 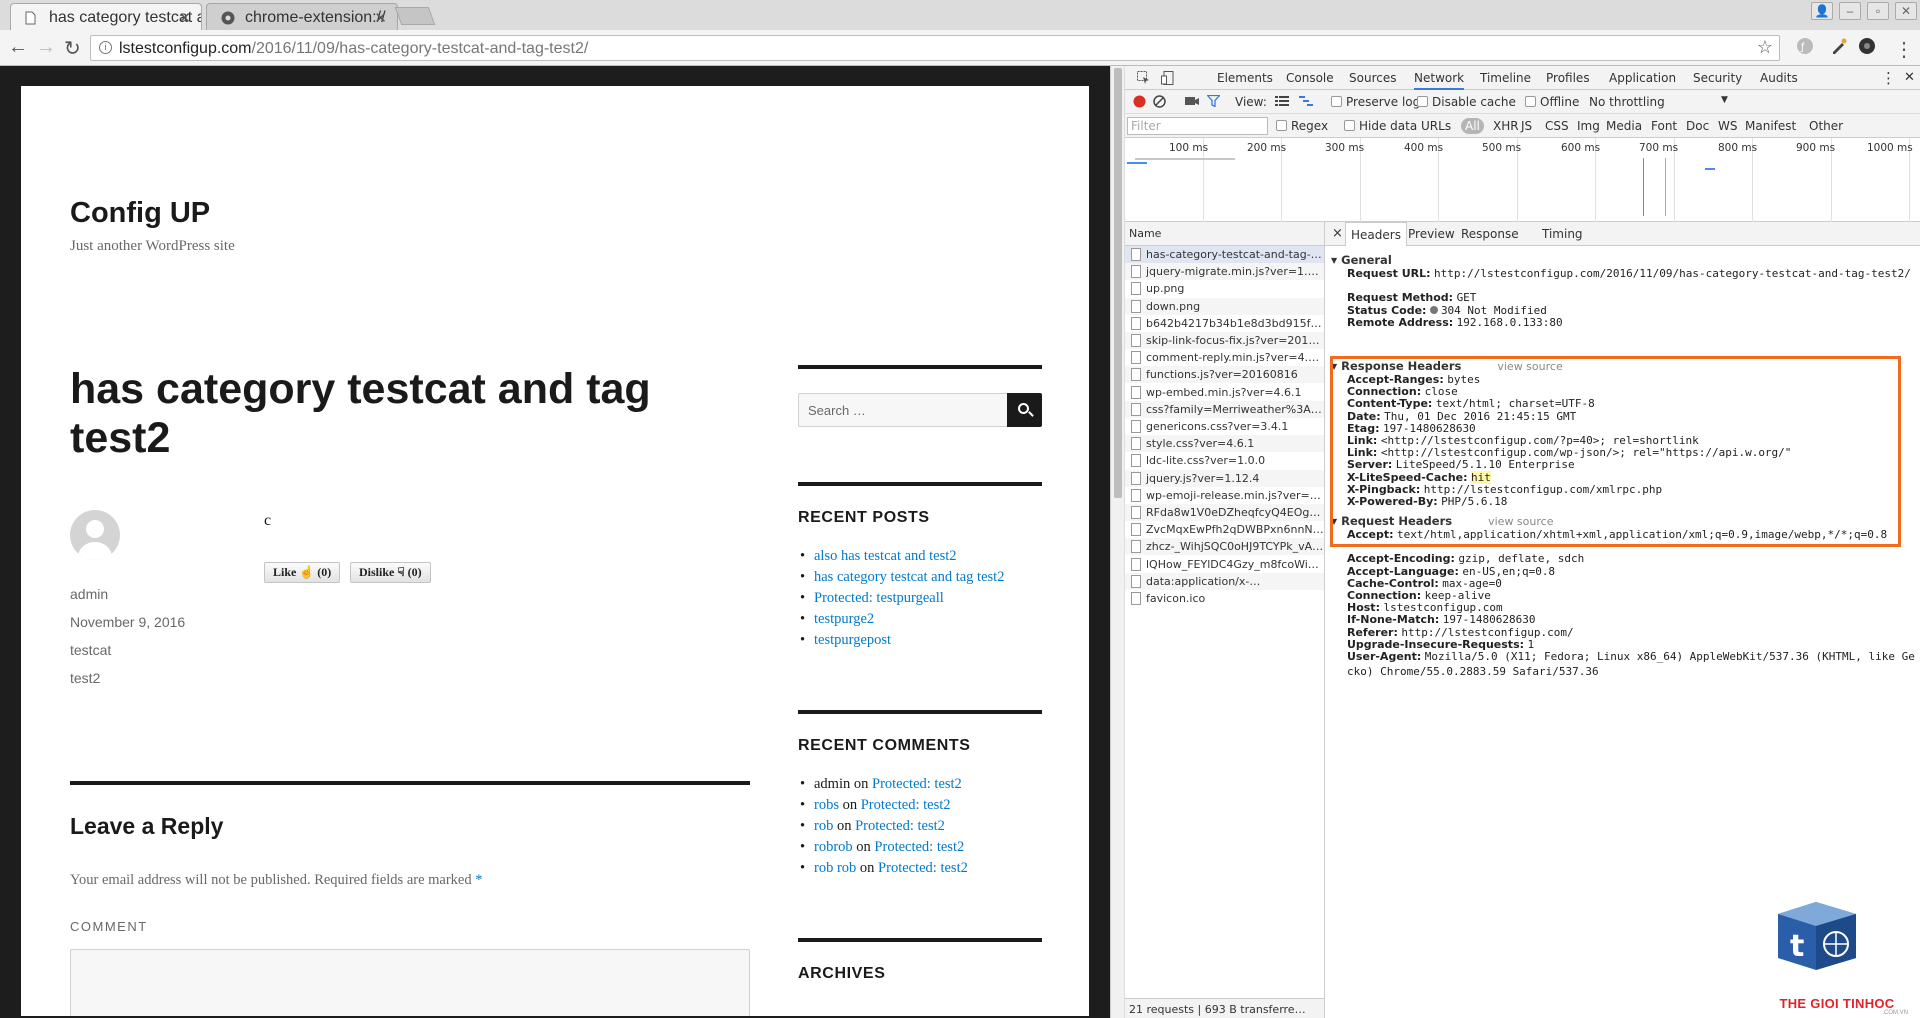 I want to click on clear-icon, so click(x=1159, y=103).